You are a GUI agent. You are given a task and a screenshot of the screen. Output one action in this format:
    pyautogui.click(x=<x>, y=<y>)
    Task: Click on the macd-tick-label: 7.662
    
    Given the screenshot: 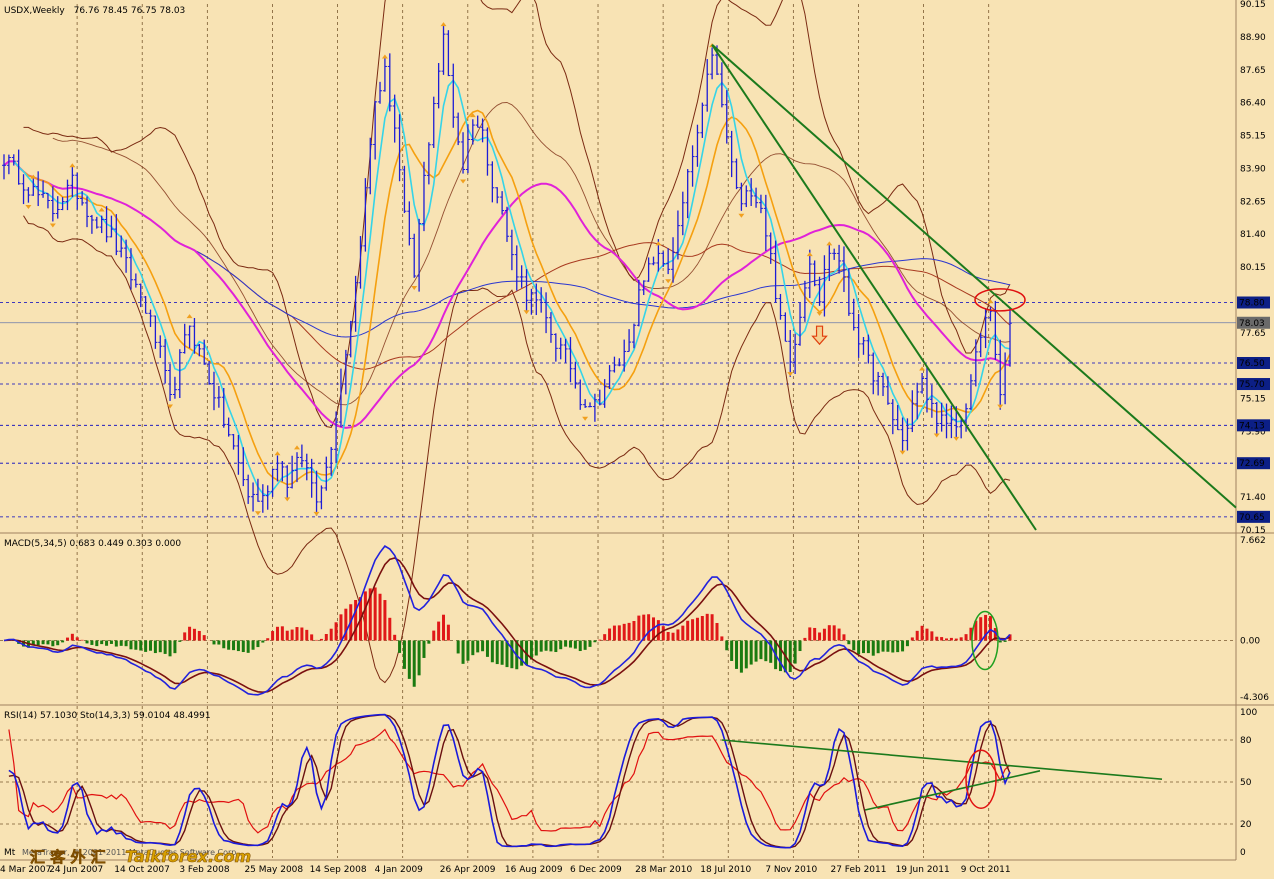 What is the action you would take?
    pyautogui.click(x=1253, y=541)
    